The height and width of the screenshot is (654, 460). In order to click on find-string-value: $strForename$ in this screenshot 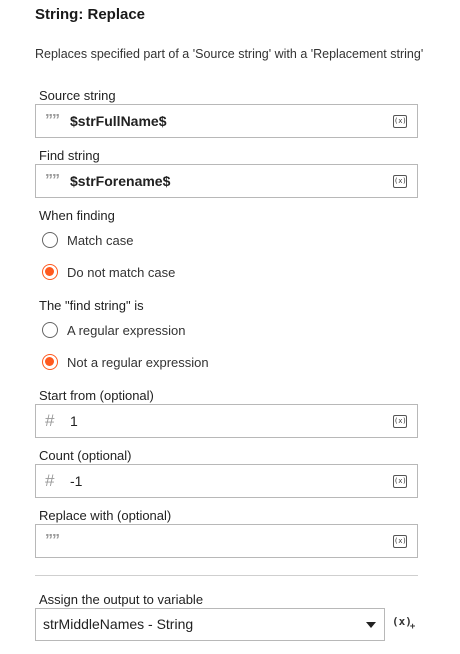, I will do `click(120, 181)`.